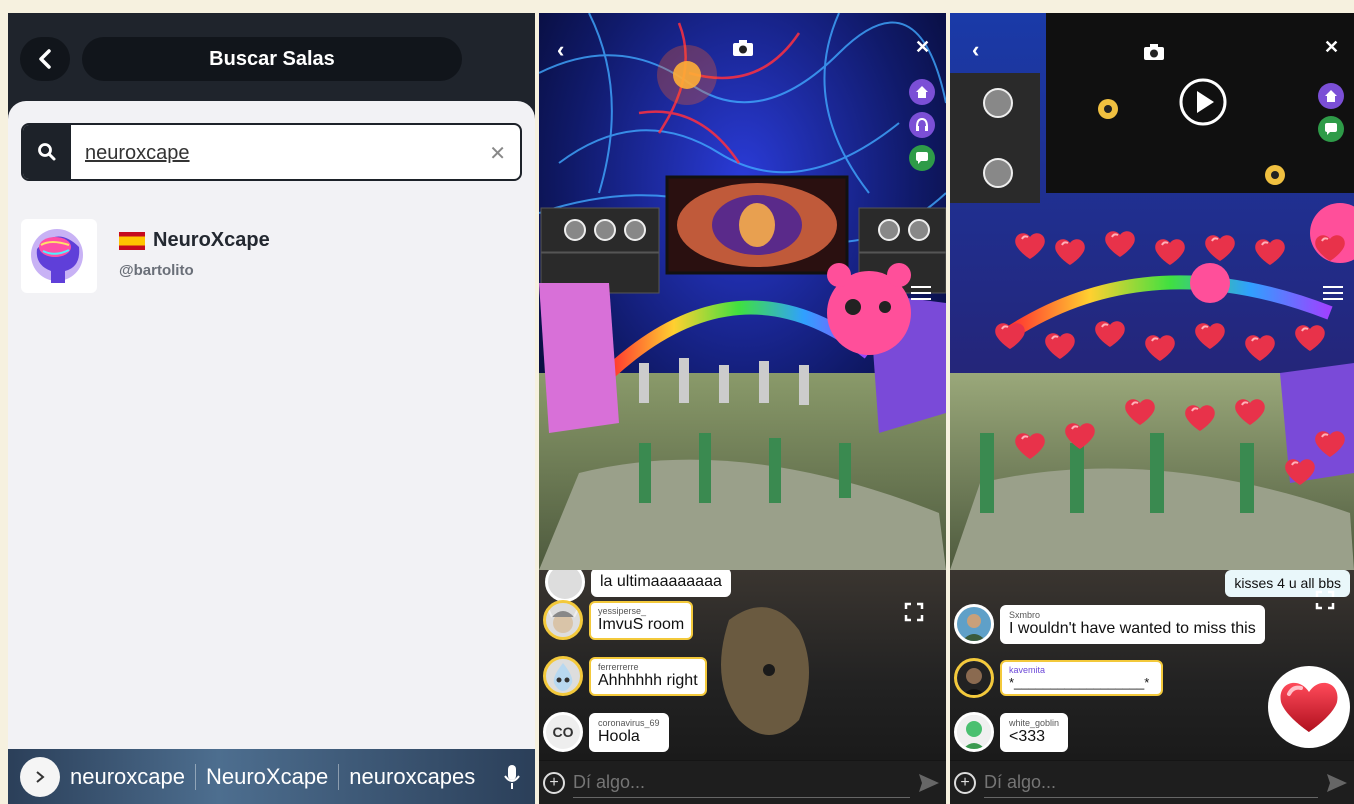  What do you see at coordinates (132, 240) in the screenshot?
I see `spain-flag-icon` at bounding box center [132, 240].